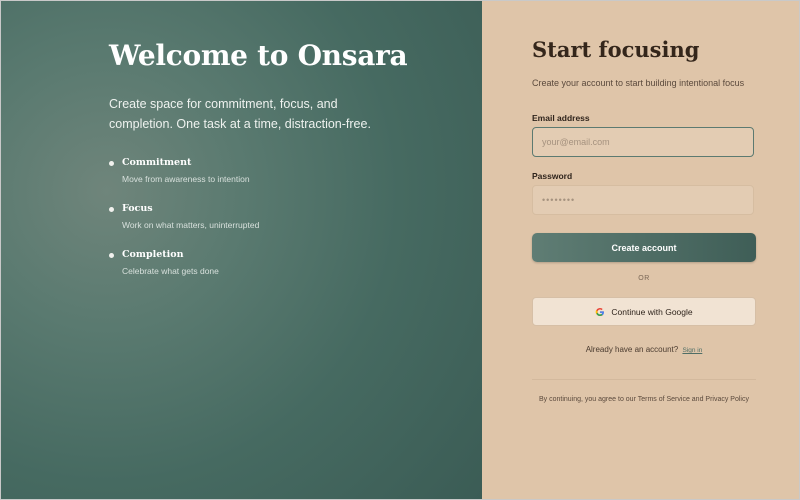 The width and height of the screenshot is (800, 500). Describe the element at coordinates (258, 55) in the screenshot. I see `hero-title: Welcome to Onsara` at that location.